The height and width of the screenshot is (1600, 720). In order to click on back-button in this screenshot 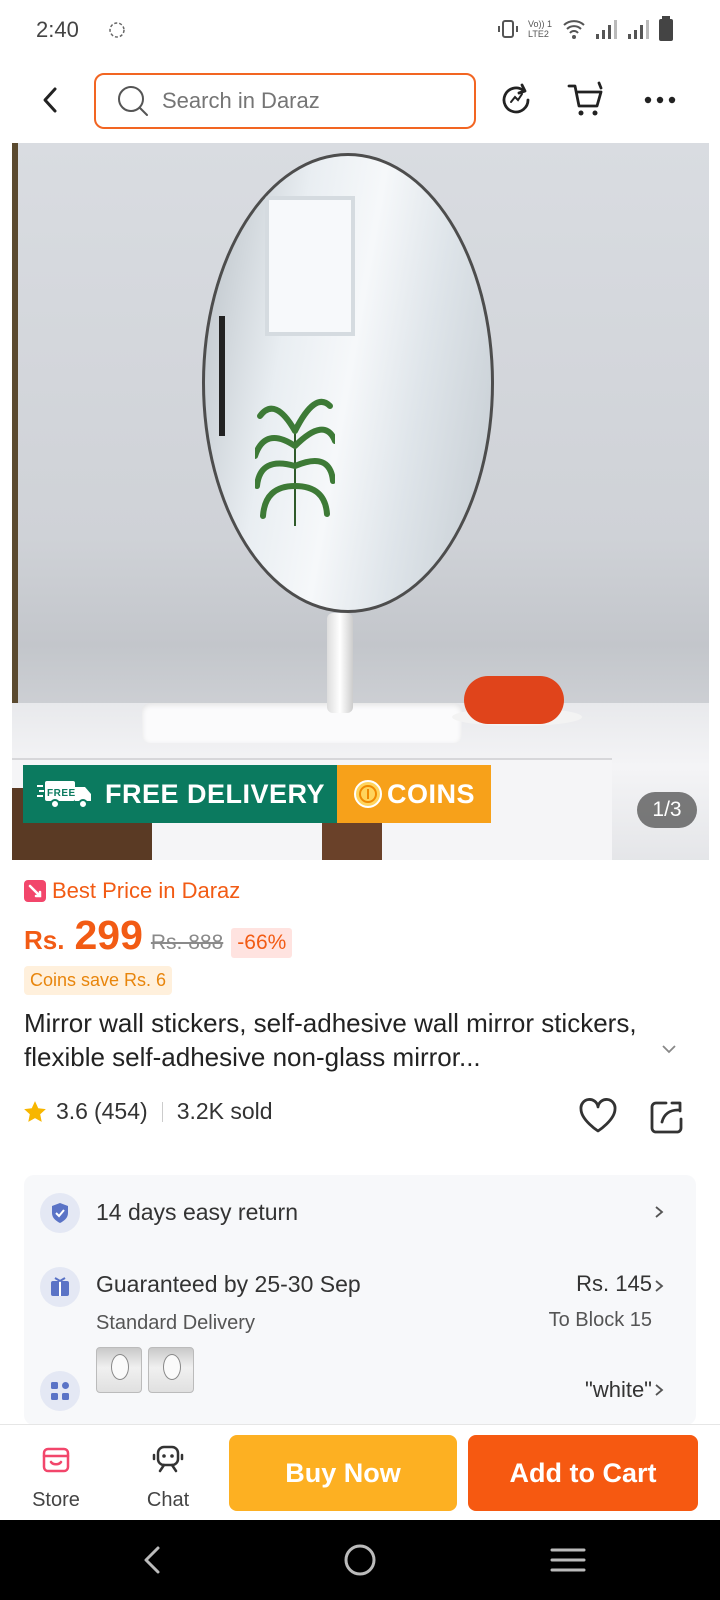, I will do `click(50, 100)`.